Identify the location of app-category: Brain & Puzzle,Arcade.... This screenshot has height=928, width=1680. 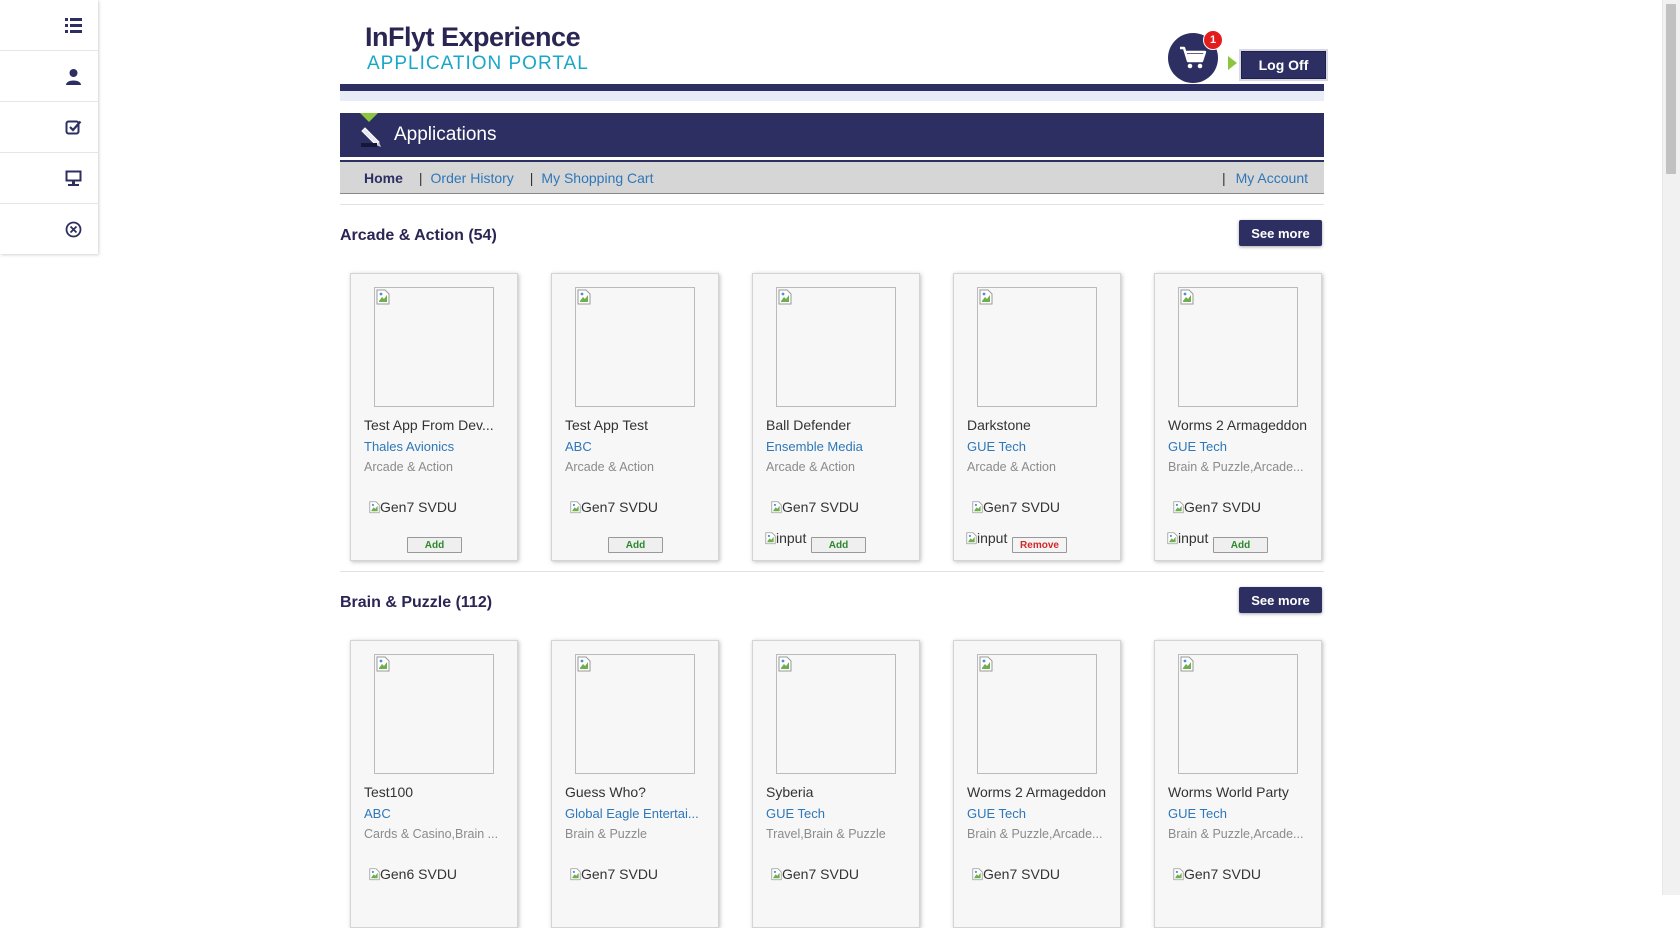
(1035, 834).